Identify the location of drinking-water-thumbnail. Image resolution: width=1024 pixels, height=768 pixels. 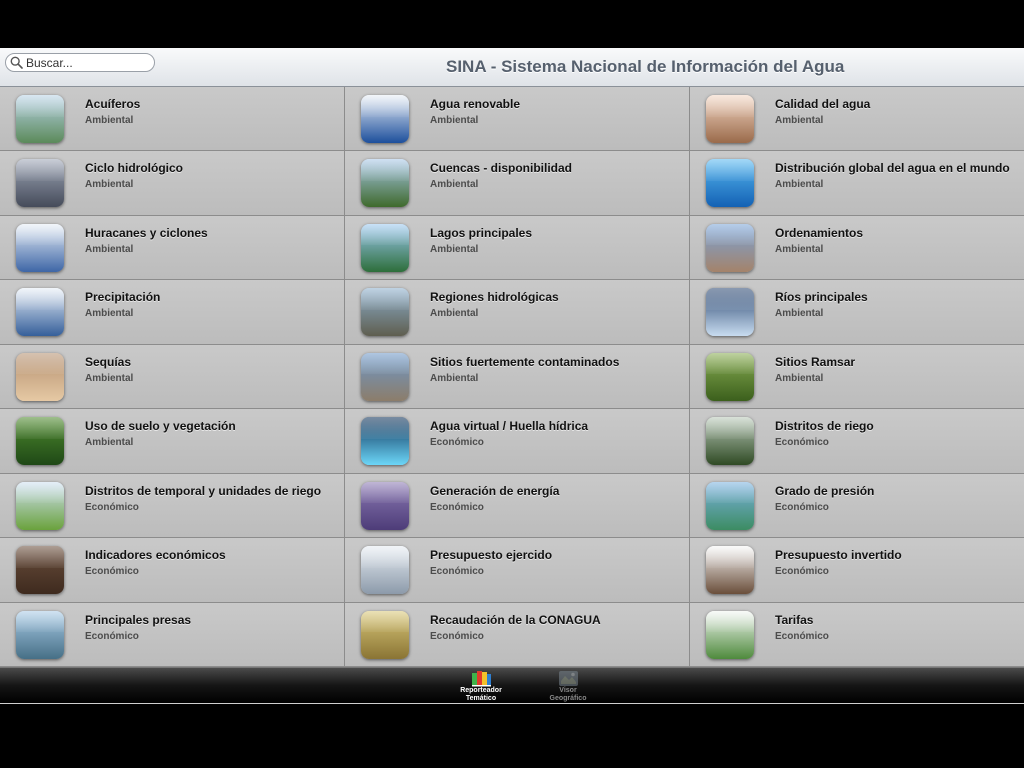
(730, 119).